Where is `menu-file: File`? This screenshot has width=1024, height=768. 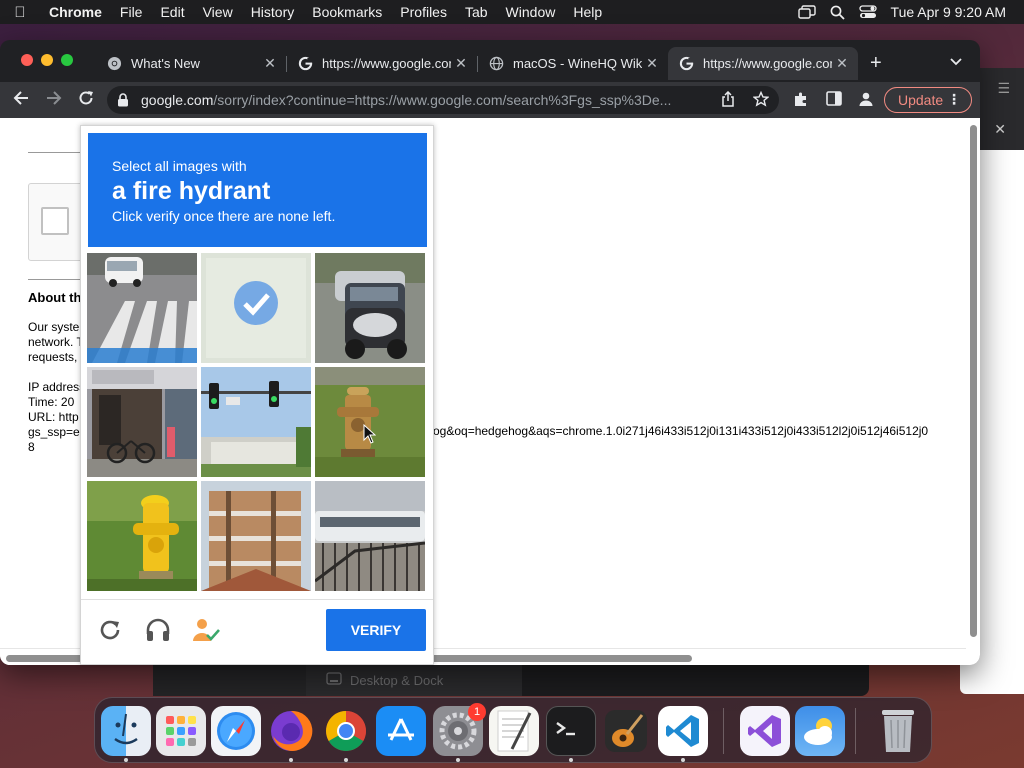
menu-file: File is located at coordinates (131, 12).